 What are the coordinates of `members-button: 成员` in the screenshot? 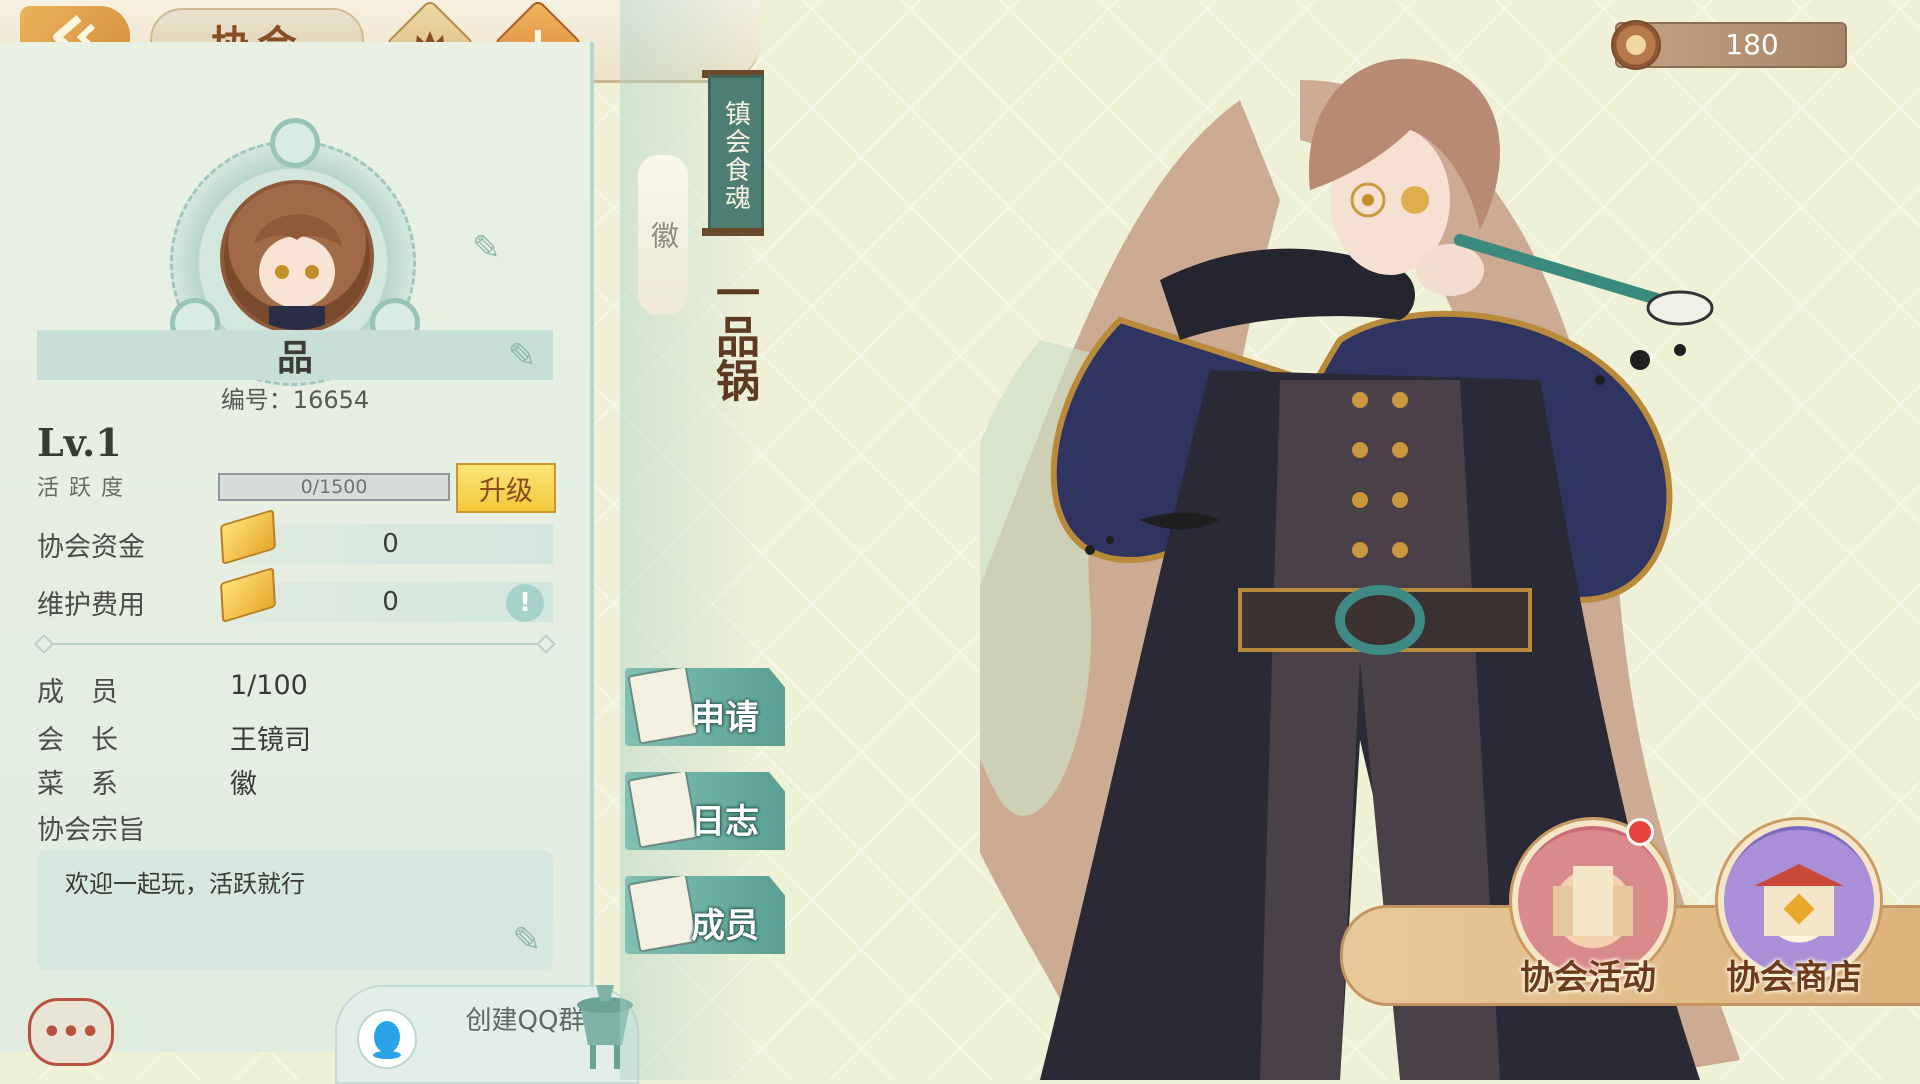 It's located at (705, 915).